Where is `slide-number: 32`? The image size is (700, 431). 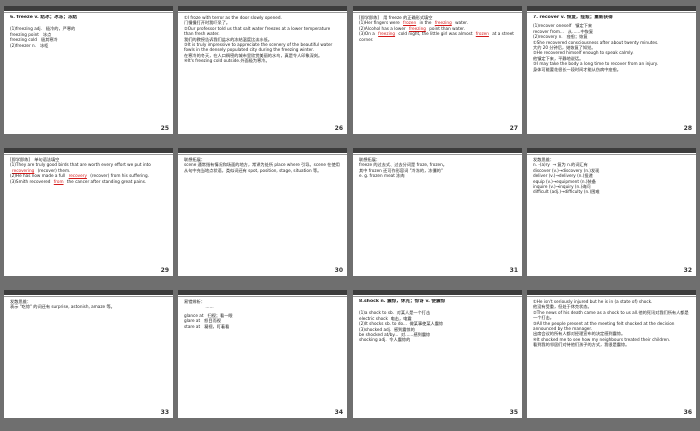 slide-number: 32 is located at coordinates (687, 270).